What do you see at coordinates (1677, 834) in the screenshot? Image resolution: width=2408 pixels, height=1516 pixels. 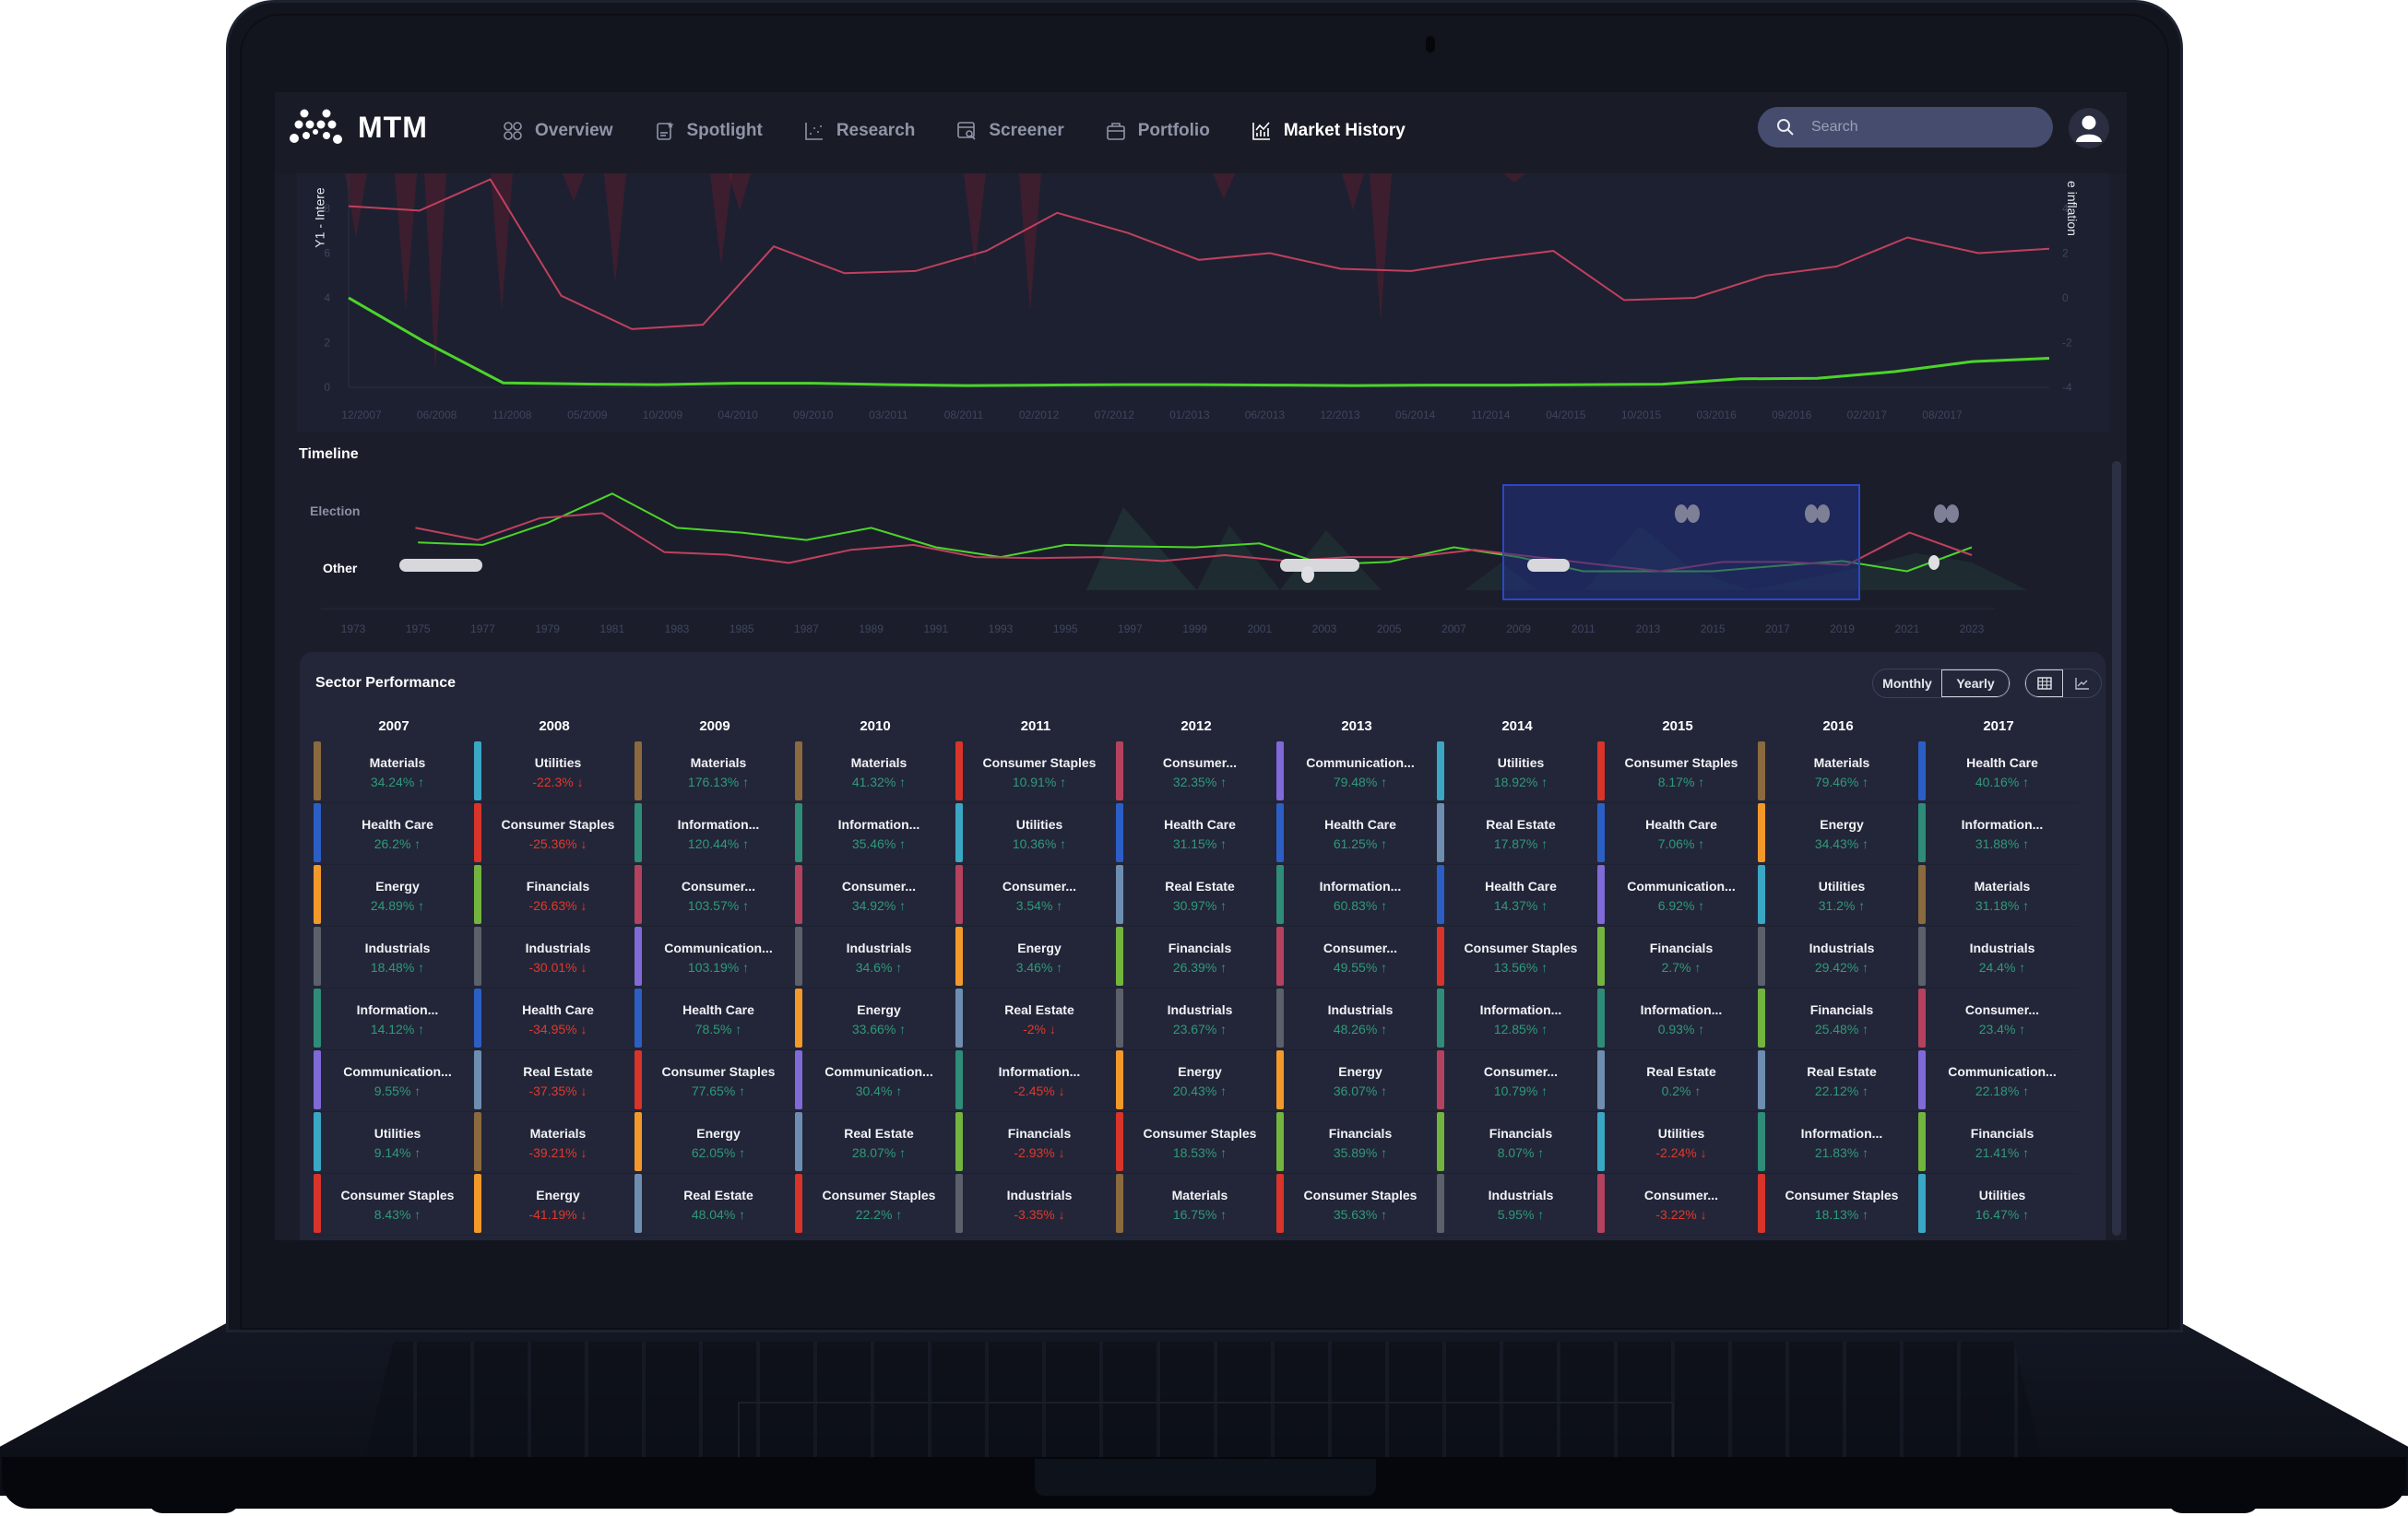 I see `sector-cell: Health Care 7.06% ↑` at bounding box center [1677, 834].